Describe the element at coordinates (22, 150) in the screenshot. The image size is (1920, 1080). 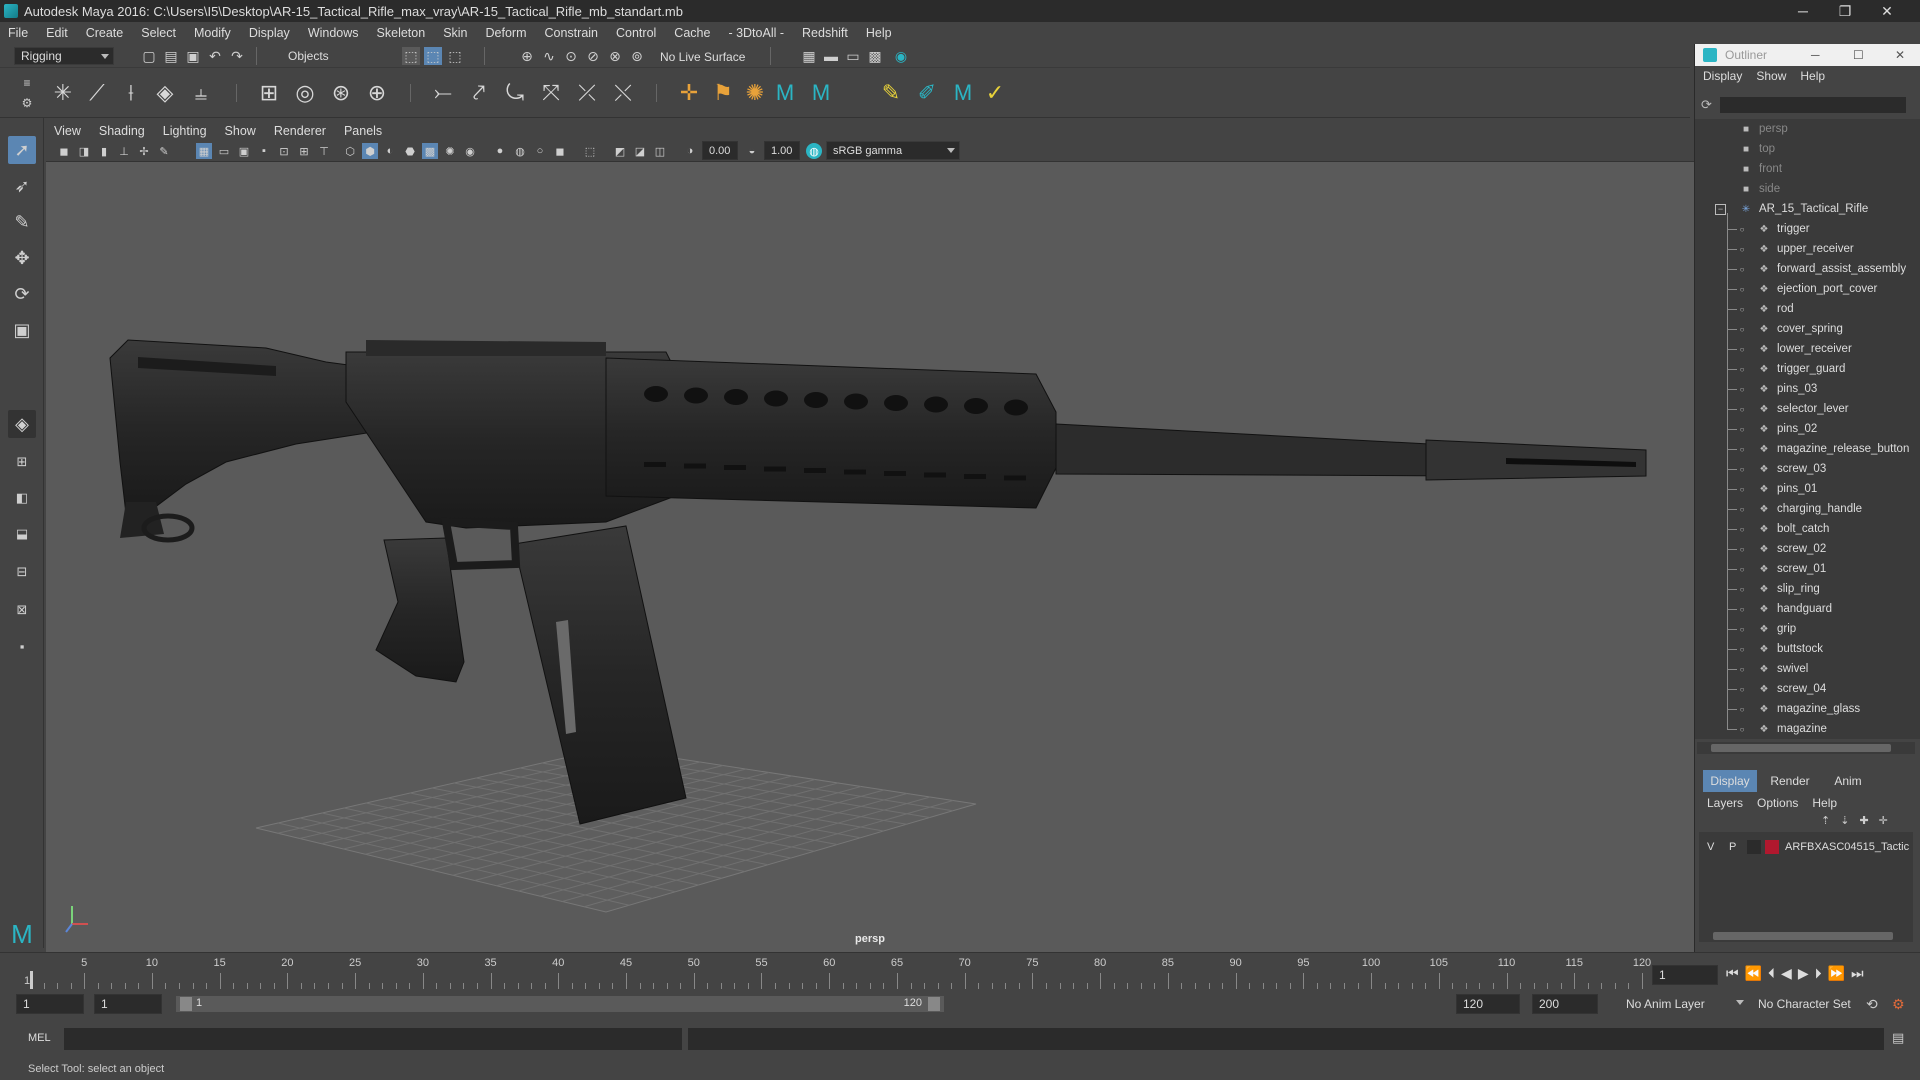
I see `select-tool-icon: ➚` at that location.